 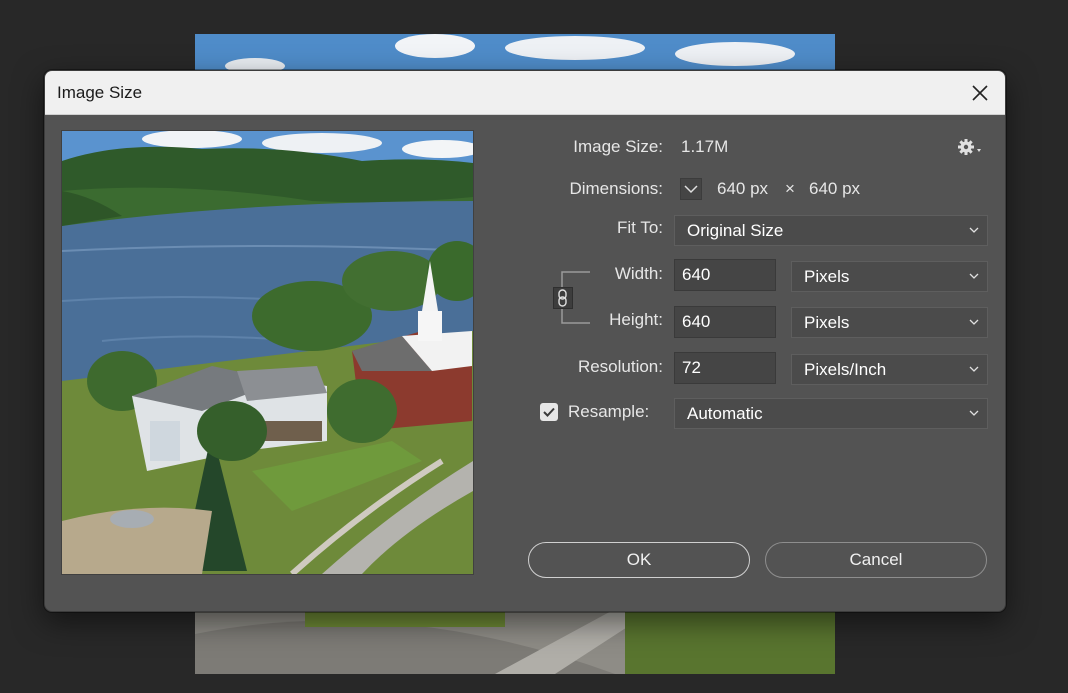 I want to click on resample-value: Automatic, so click(x=725, y=413).